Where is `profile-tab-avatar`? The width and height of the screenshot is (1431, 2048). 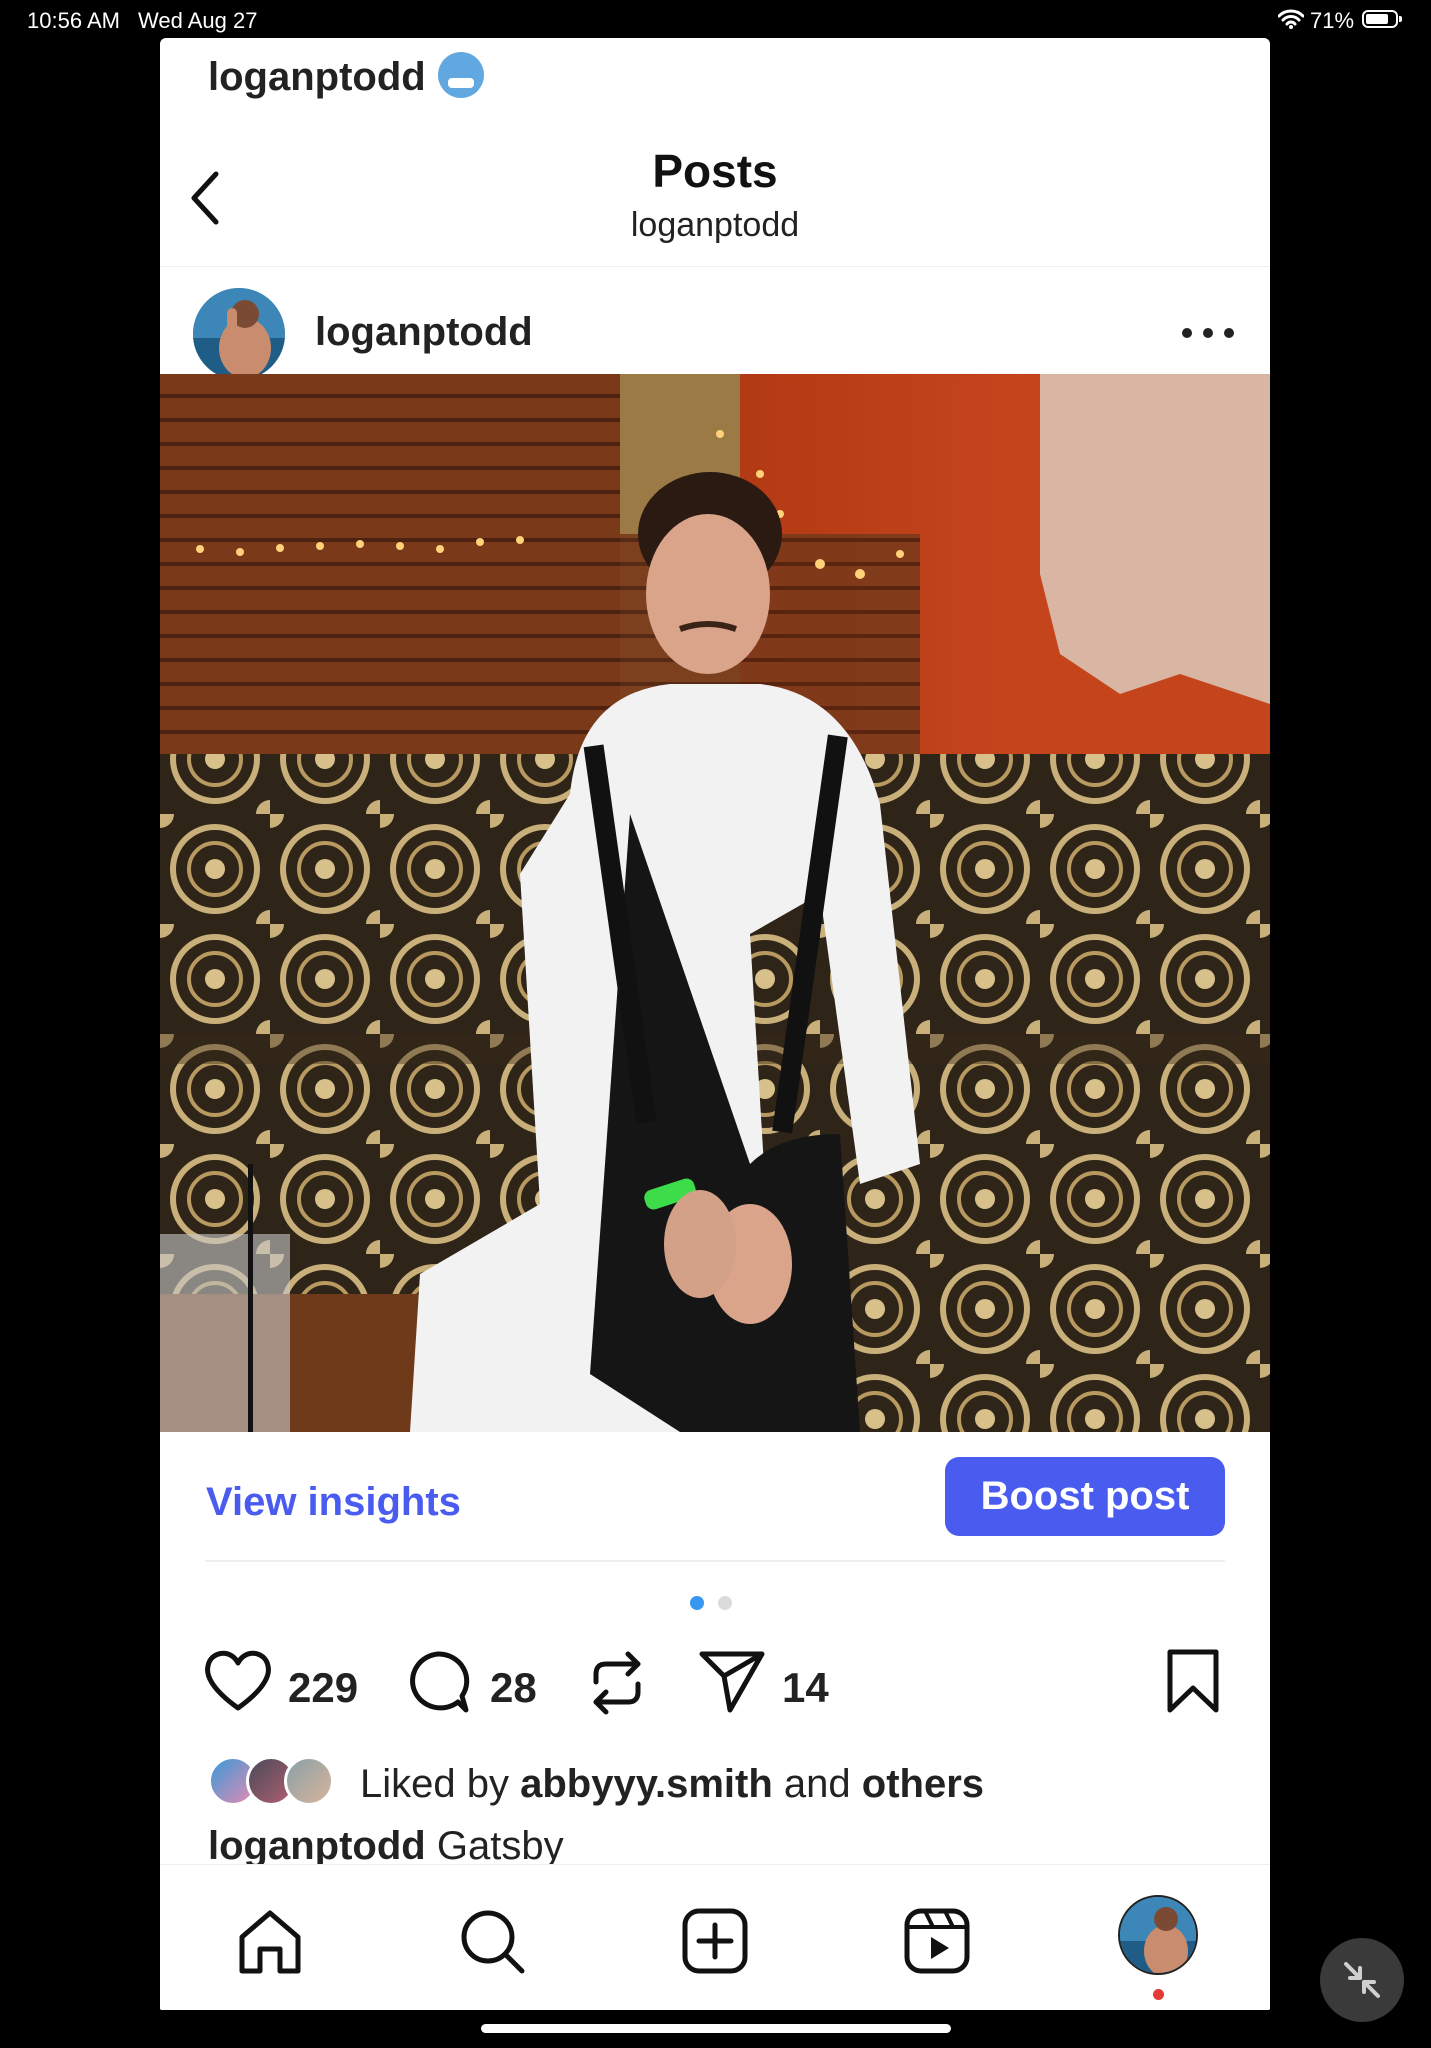
profile-tab-avatar is located at coordinates (1158, 1935).